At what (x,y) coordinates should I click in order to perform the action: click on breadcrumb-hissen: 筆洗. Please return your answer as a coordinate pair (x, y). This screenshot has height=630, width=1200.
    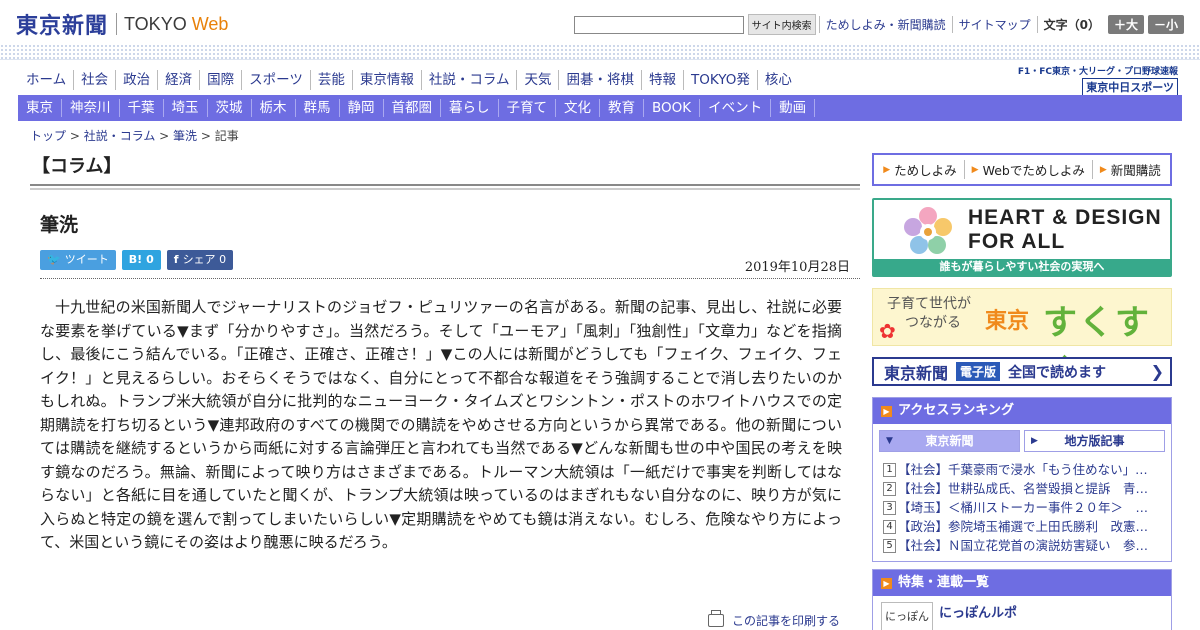
    Looking at the image, I should click on (185, 136).